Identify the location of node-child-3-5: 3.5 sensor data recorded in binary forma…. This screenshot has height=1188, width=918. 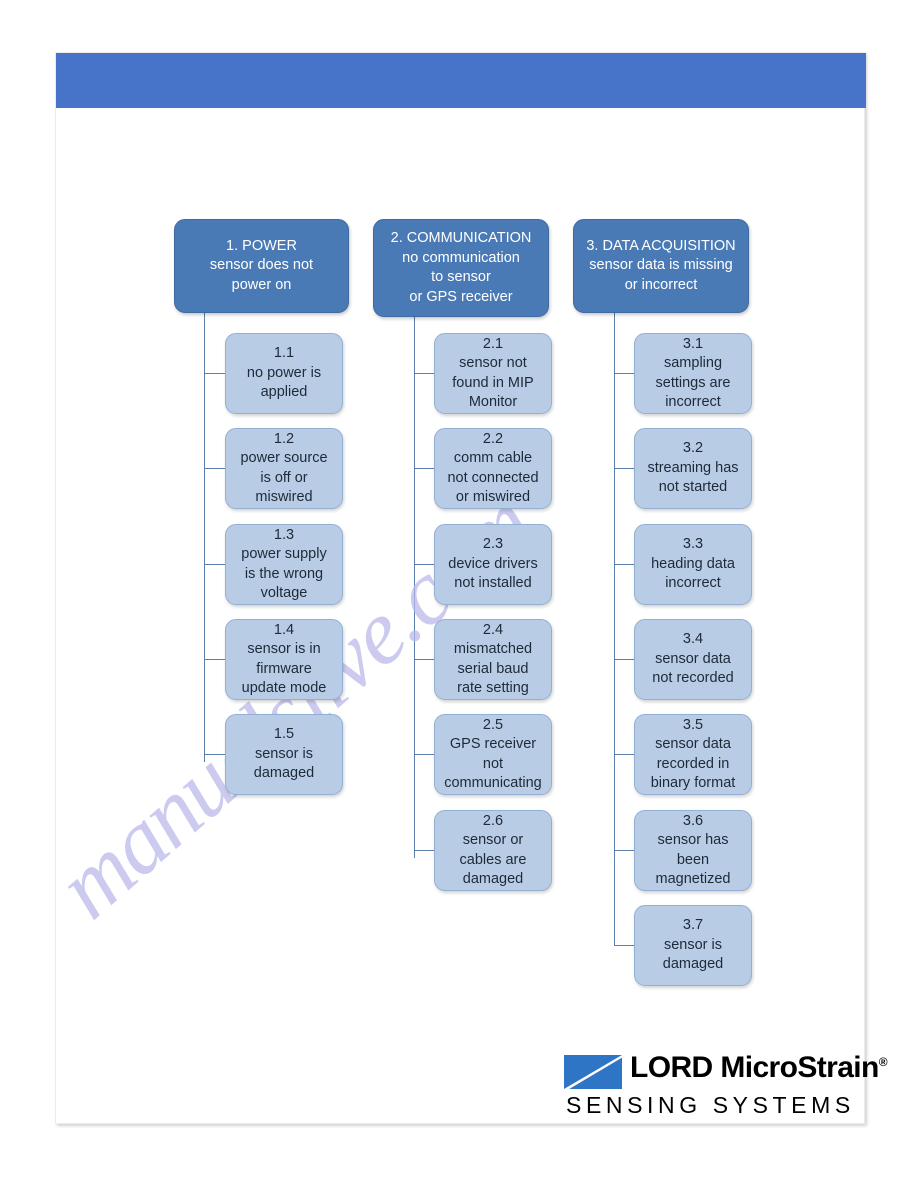
(693, 754).